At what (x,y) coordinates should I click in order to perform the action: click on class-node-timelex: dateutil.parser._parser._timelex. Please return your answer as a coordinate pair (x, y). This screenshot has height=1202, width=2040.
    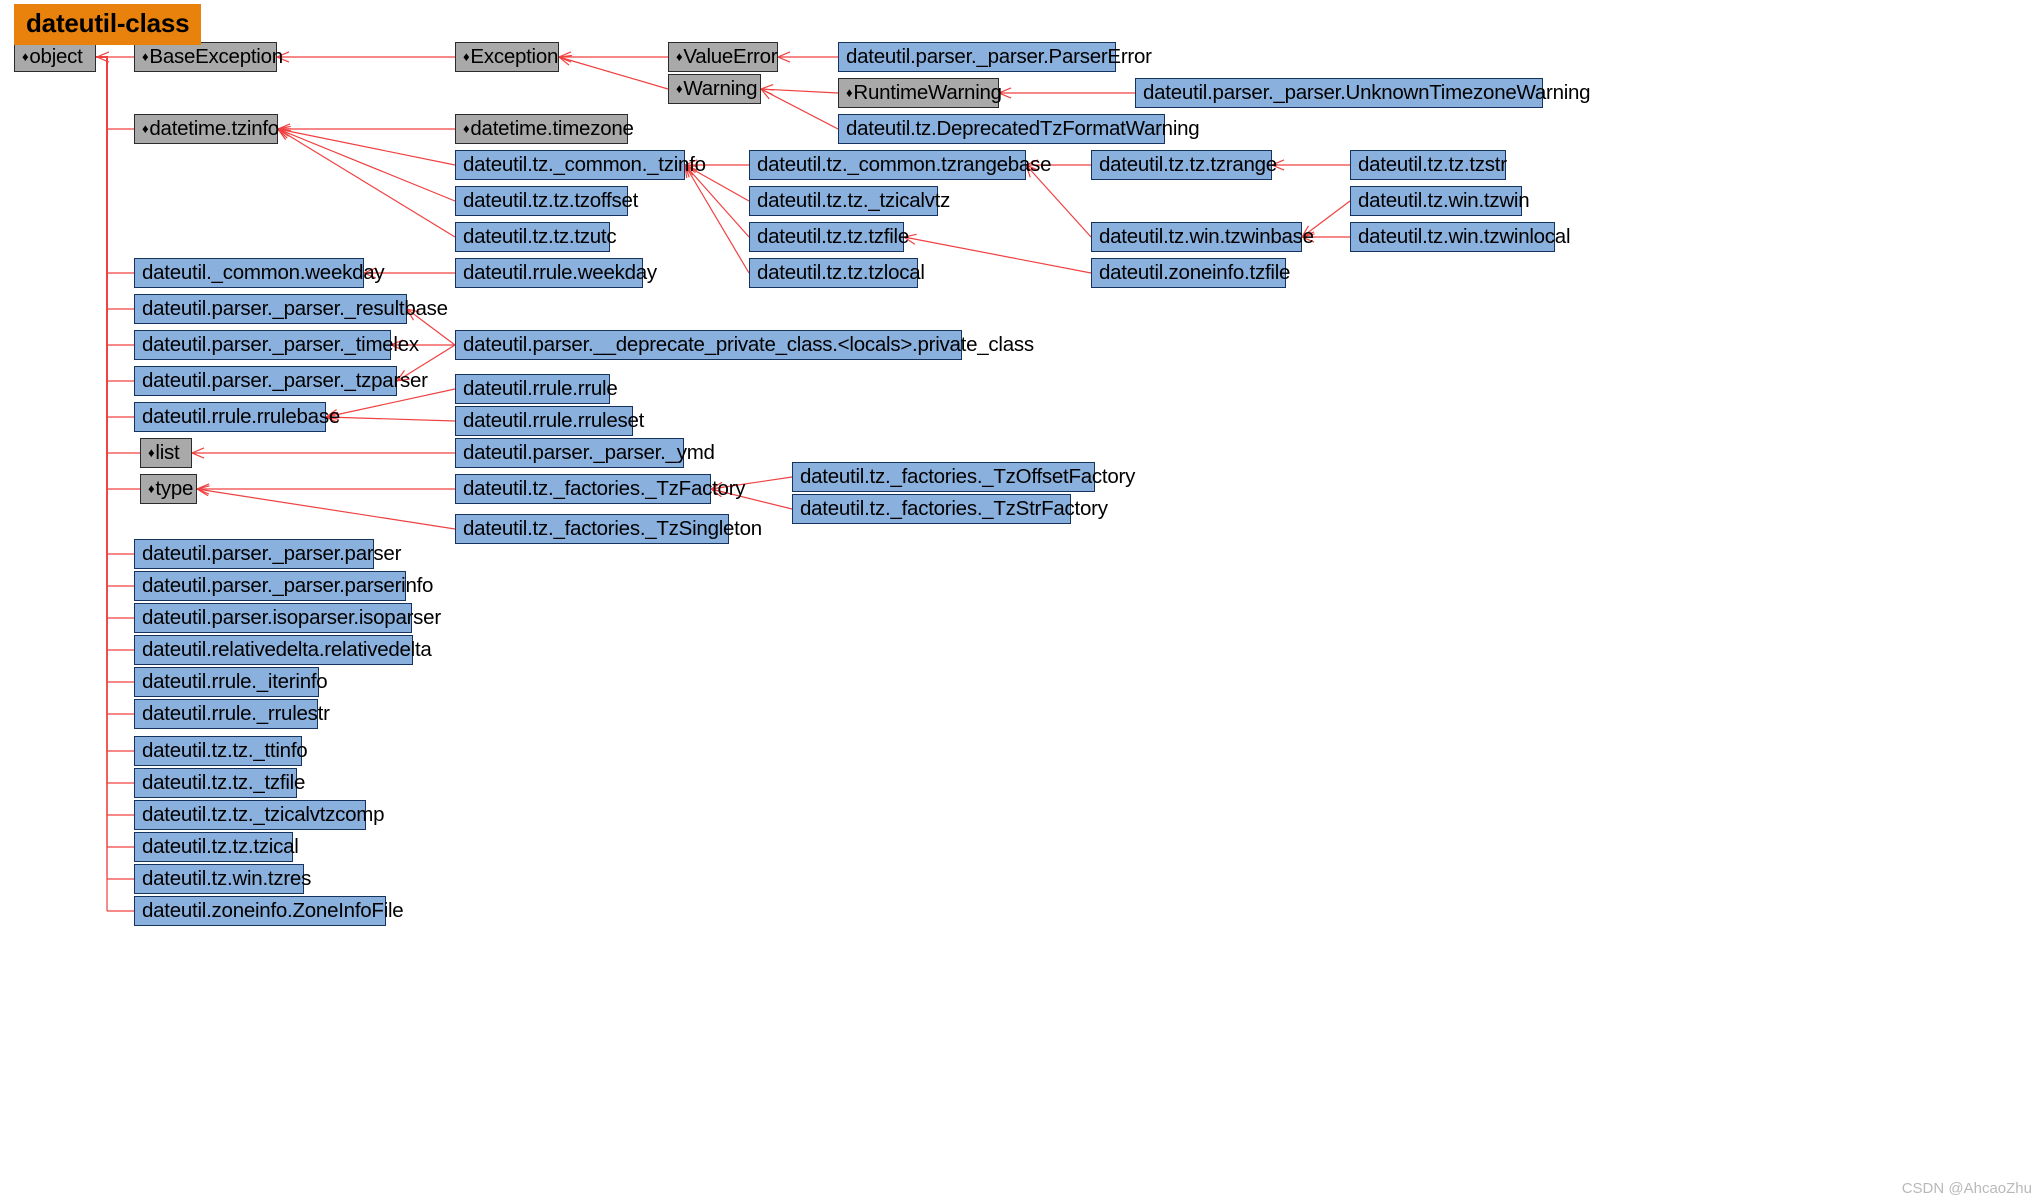
    Looking at the image, I should click on (276, 345).